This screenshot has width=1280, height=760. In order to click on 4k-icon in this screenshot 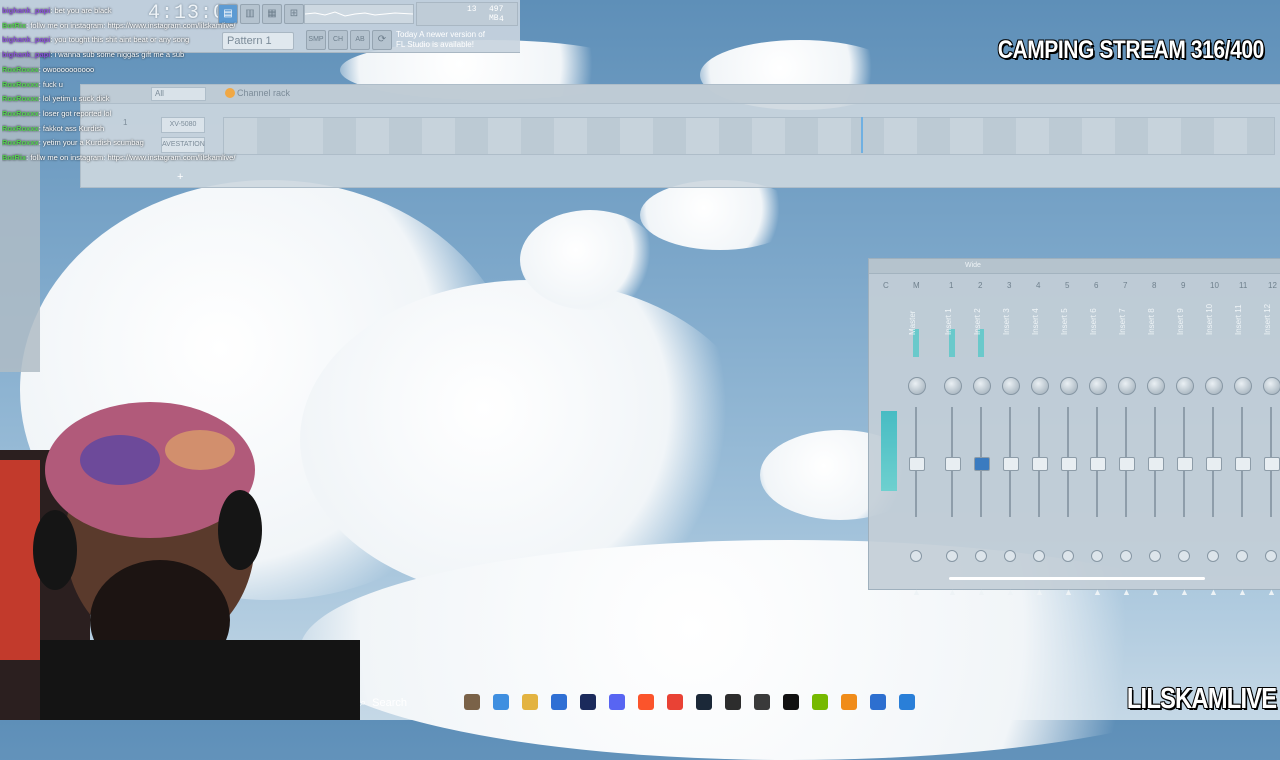, I will do `click(762, 702)`.